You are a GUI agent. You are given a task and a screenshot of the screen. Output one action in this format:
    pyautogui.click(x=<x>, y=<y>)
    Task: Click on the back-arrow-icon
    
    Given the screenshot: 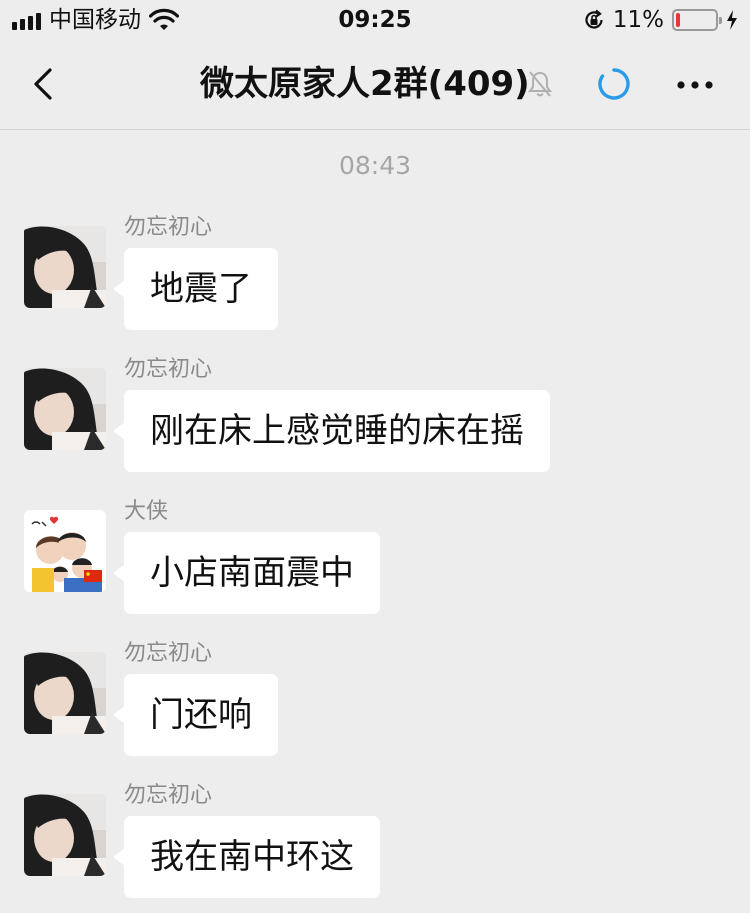 What is the action you would take?
    pyautogui.click(x=44, y=84)
    